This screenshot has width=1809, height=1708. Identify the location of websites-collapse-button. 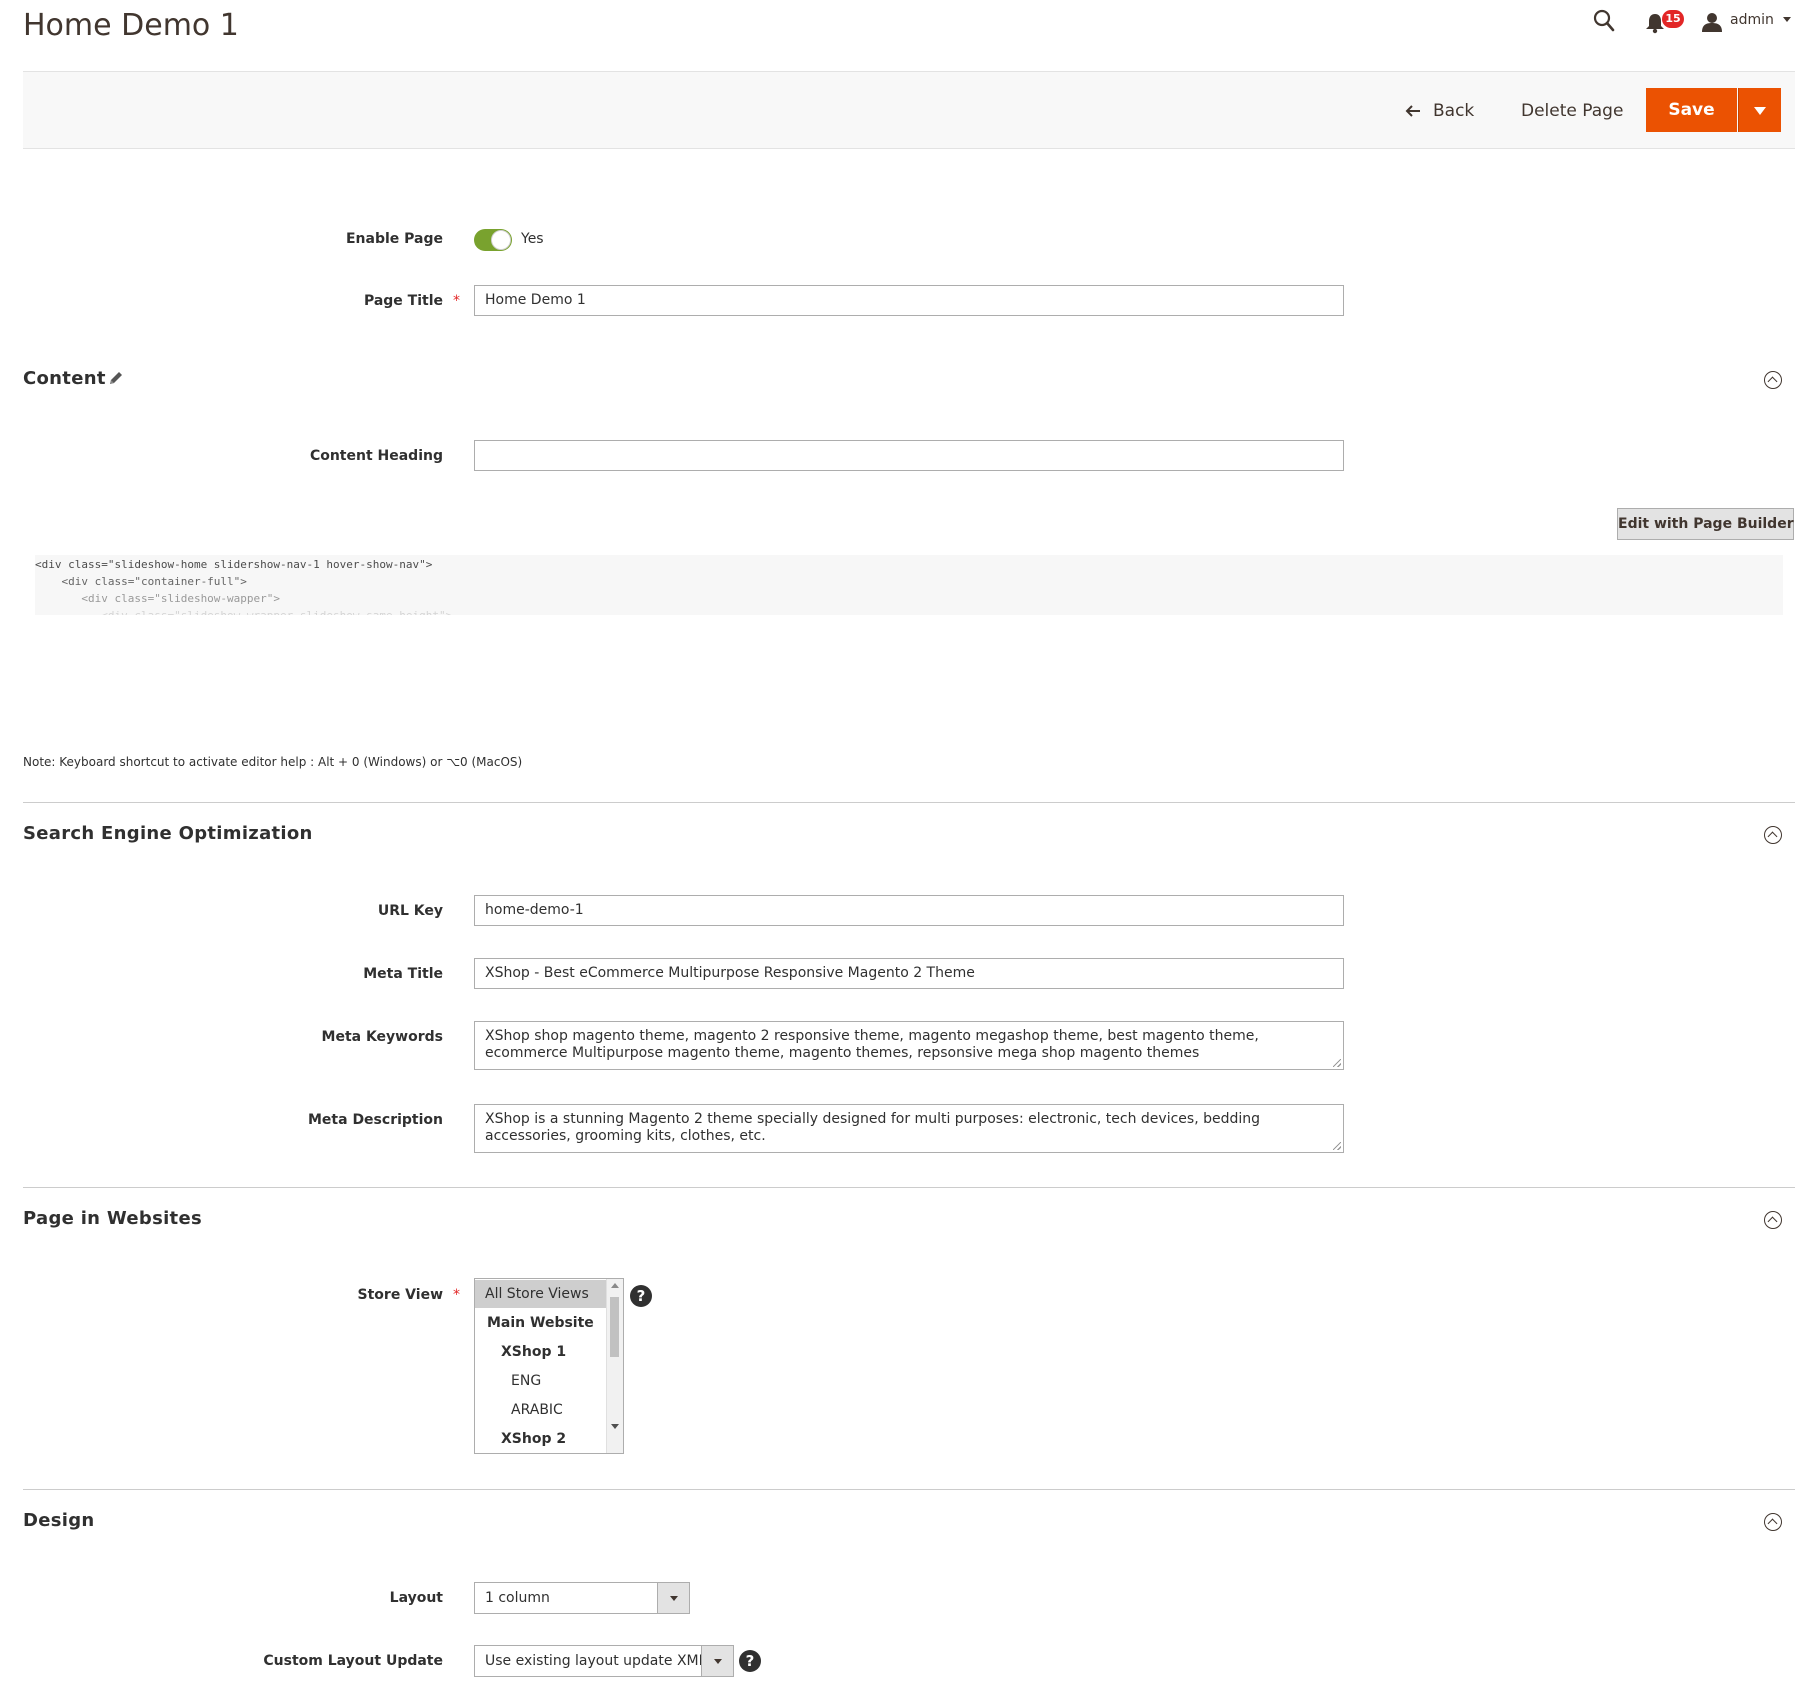
(1773, 1220).